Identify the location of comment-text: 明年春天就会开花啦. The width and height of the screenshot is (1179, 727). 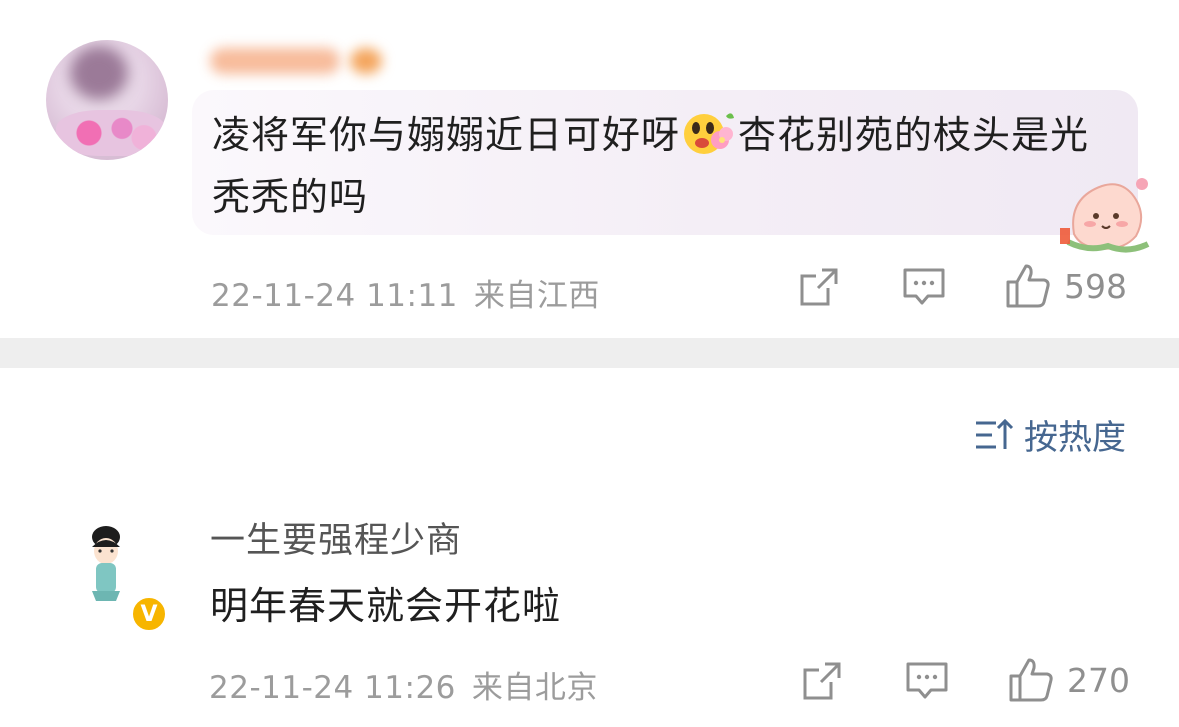
(386, 606).